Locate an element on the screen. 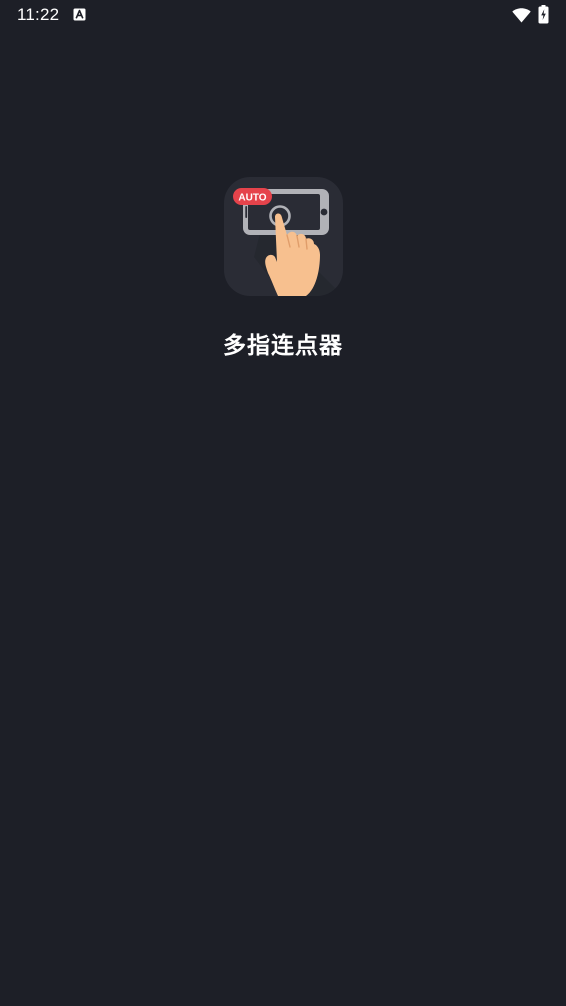  auto-badge-label: AUTO is located at coordinates (252, 198).